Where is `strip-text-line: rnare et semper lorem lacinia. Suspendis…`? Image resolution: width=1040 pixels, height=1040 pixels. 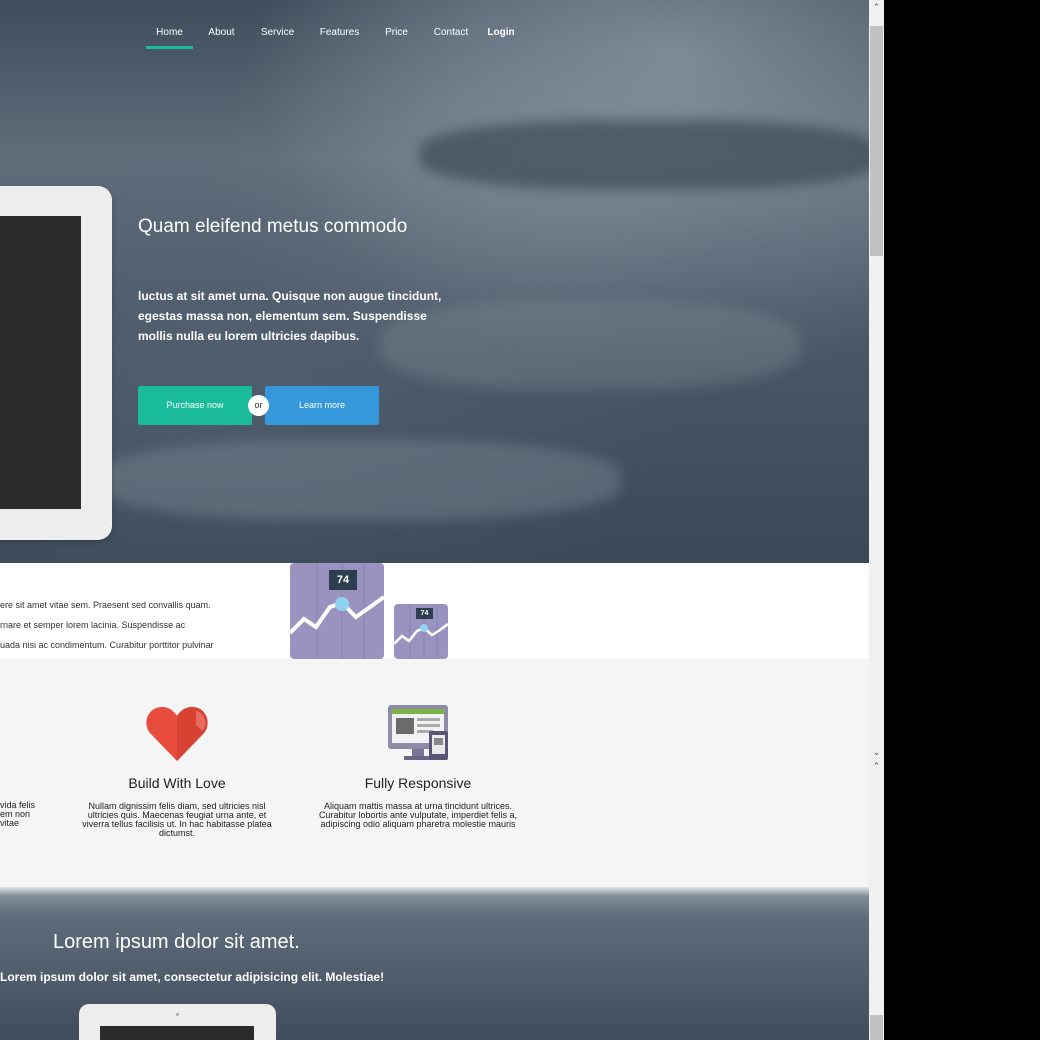
strip-text-line: rnare et semper lorem lacinia. Suspendis… is located at coordinates (93, 625).